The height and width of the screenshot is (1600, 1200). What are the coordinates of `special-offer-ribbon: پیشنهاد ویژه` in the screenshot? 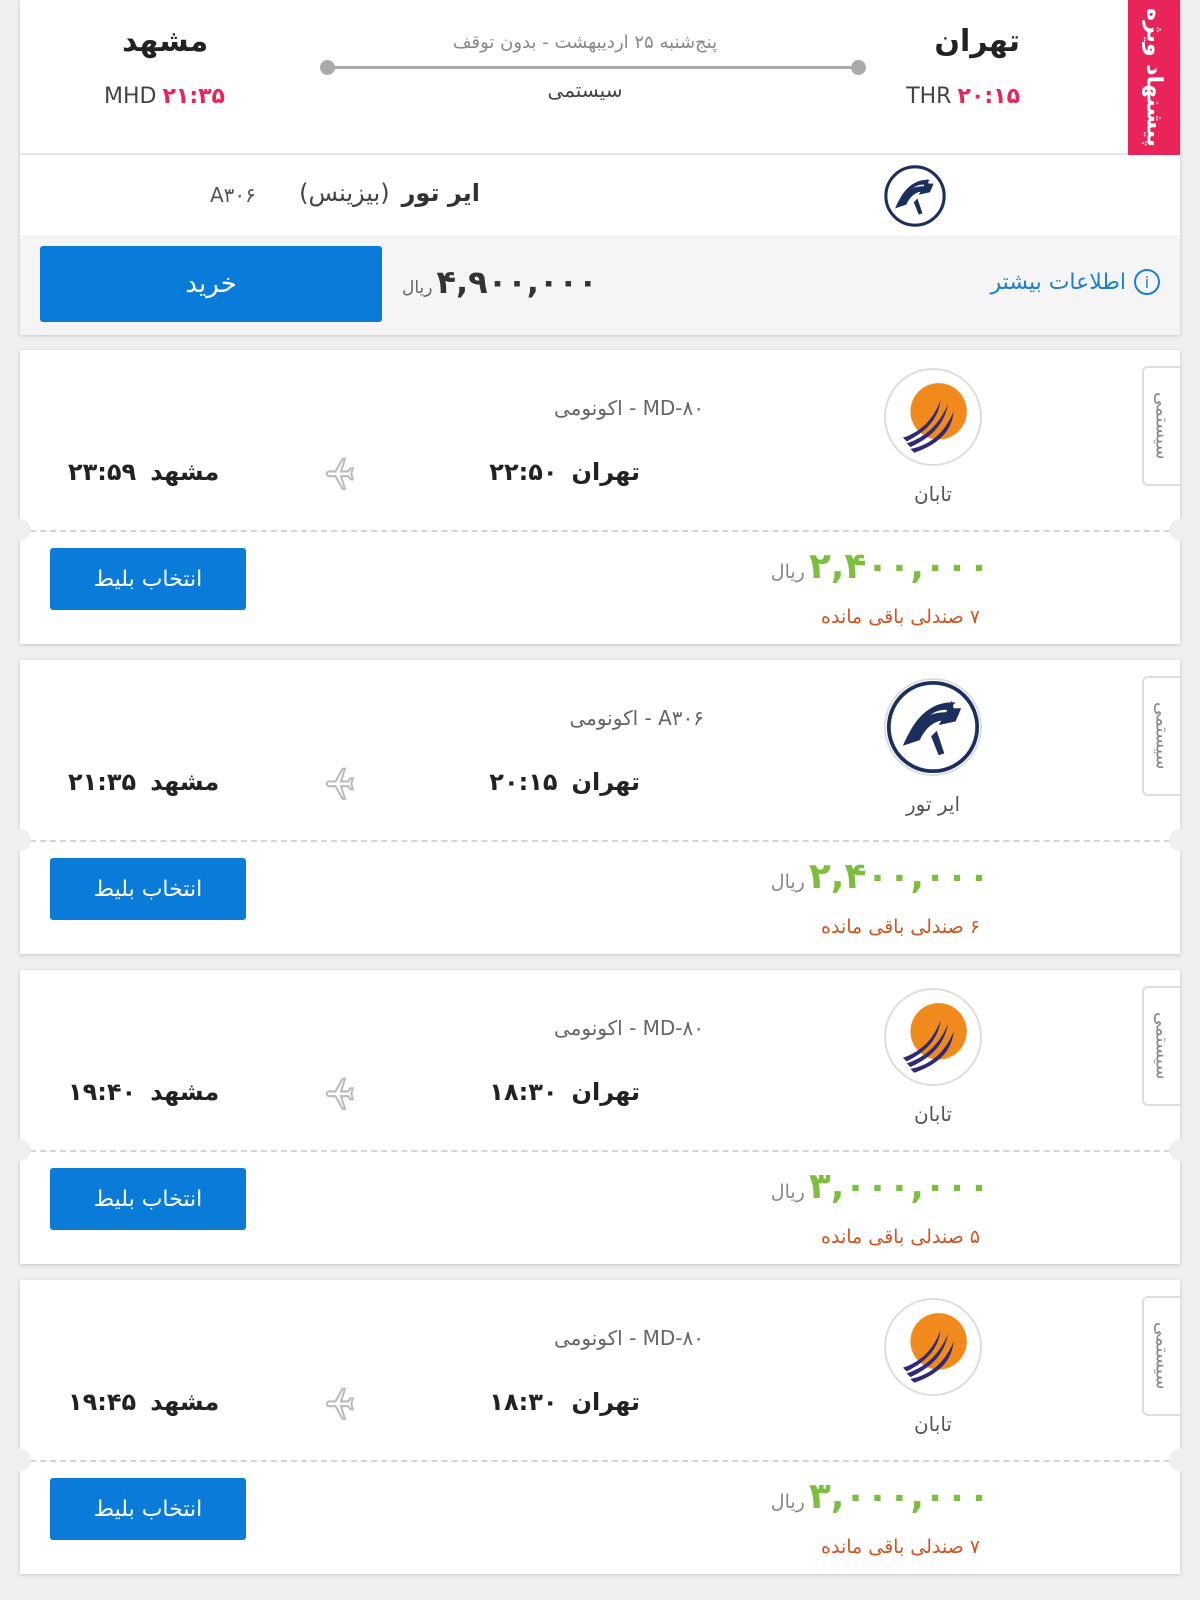 It's located at (1154, 77).